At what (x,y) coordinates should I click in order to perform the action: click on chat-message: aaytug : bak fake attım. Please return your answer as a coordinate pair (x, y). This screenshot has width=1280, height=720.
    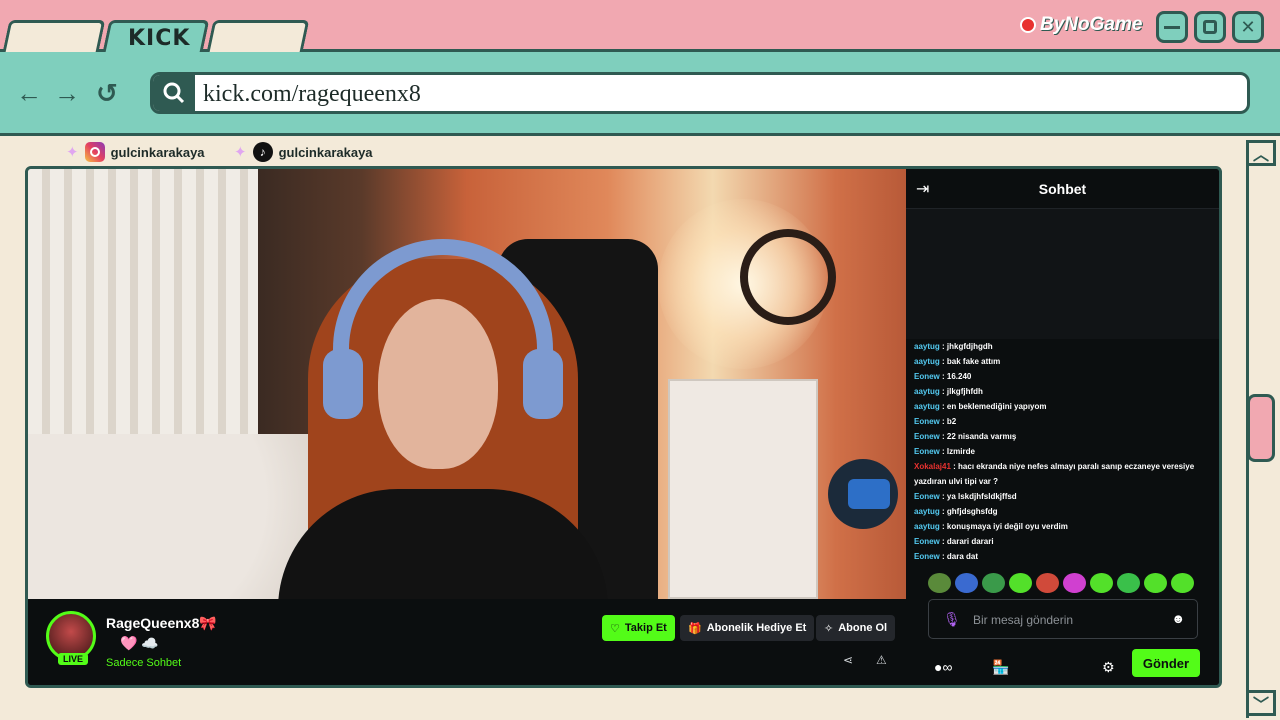
    Looking at the image, I should click on (957, 361).